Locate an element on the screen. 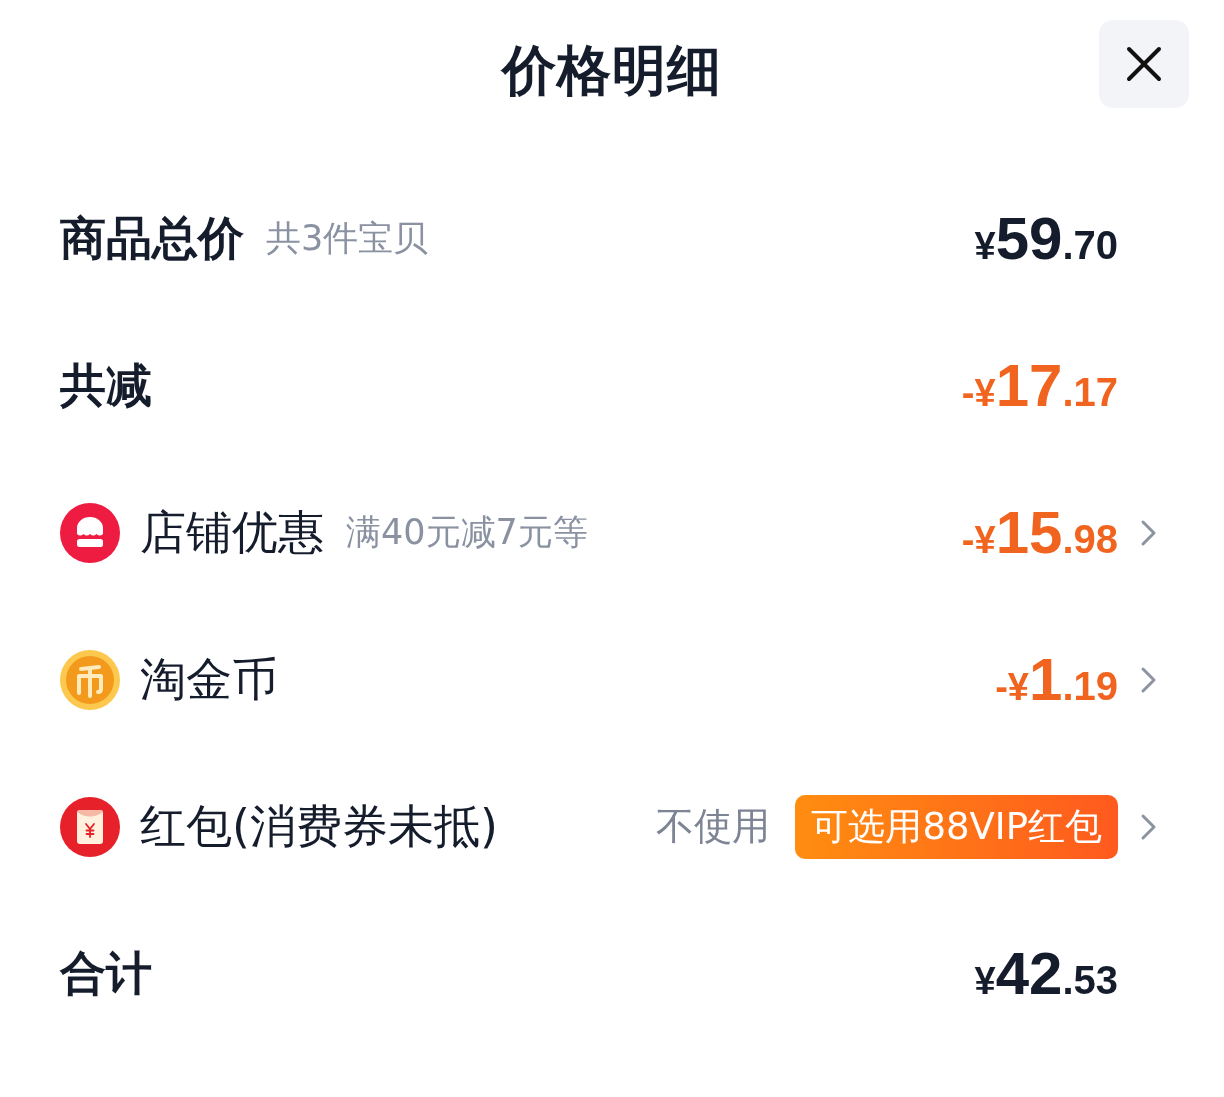 The image size is (1224, 1097). price-amount: ¥42.53 is located at coordinates (1046, 973).